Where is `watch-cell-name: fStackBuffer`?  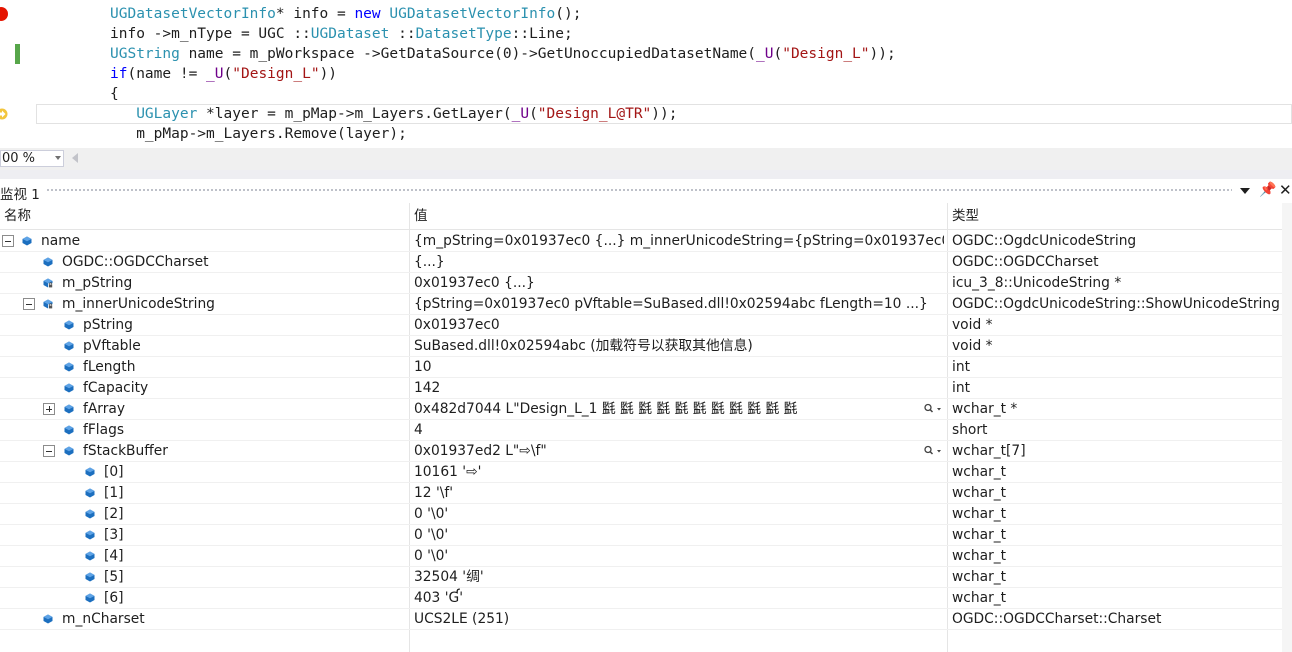
watch-cell-name: fStackBuffer is located at coordinates (204, 451).